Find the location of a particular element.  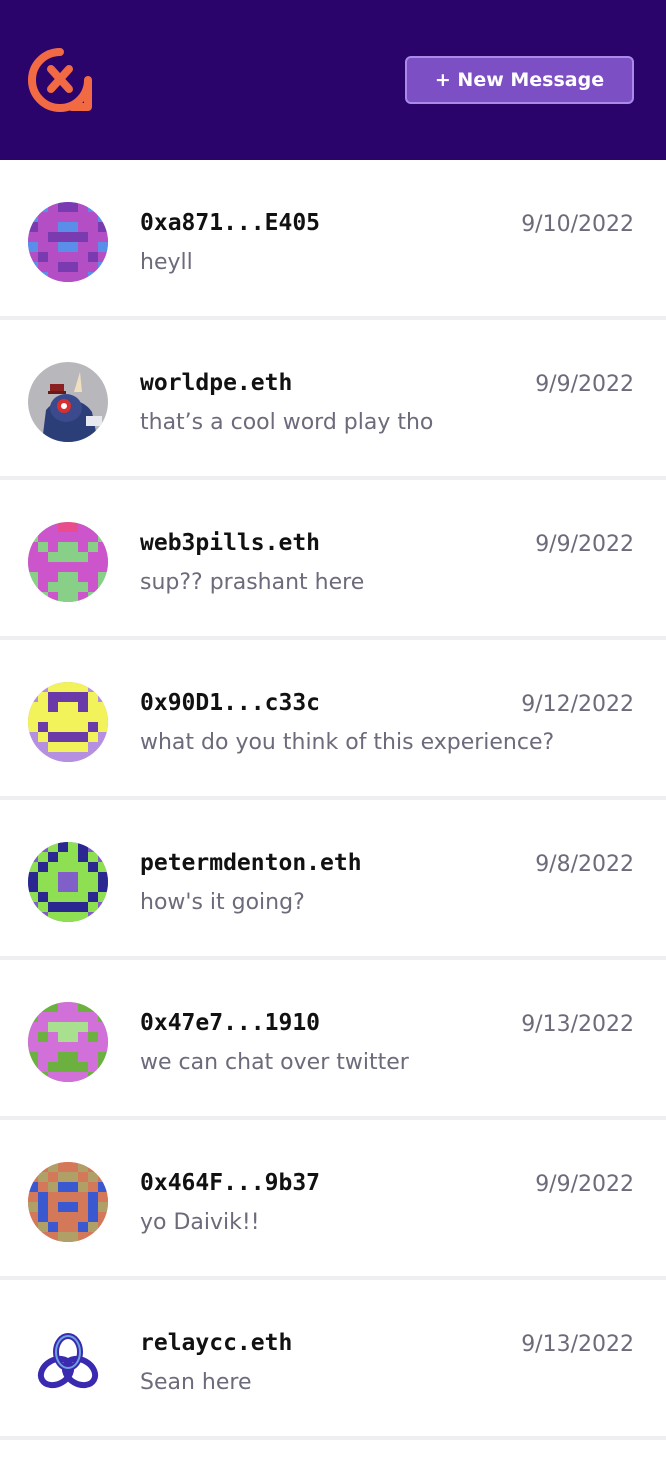

conversation-name: petermdenton.eth is located at coordinates (251, 863).